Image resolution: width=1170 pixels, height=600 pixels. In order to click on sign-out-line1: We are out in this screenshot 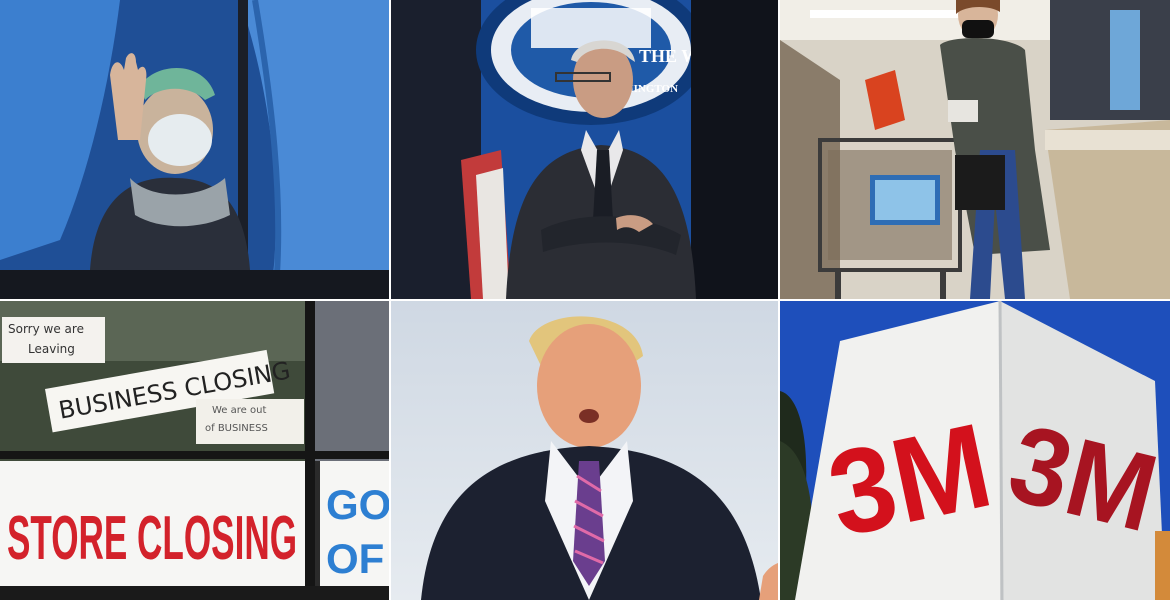, I will do `click(239, 410)`.